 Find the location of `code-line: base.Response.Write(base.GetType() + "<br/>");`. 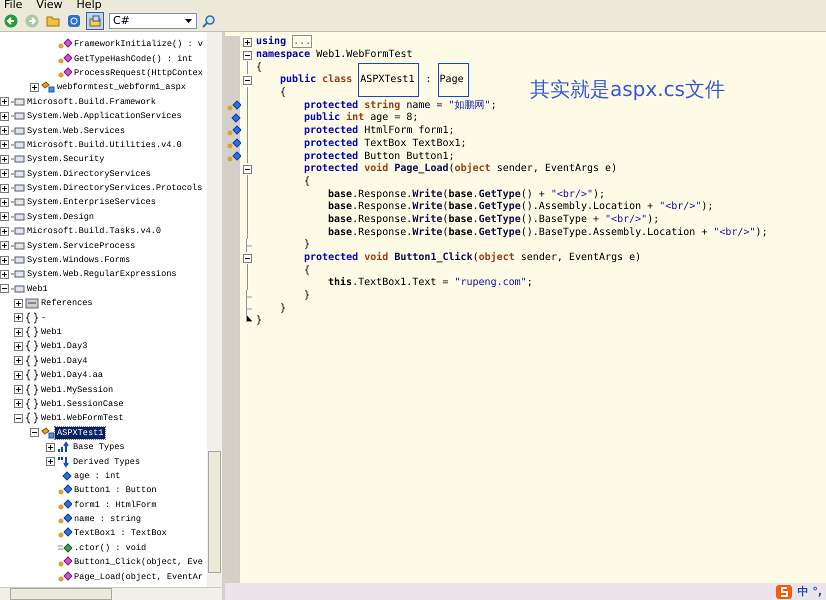

code-line: base.Response.Write(base.GetType() + "<br/>"); is located at coordinates (467, 194).